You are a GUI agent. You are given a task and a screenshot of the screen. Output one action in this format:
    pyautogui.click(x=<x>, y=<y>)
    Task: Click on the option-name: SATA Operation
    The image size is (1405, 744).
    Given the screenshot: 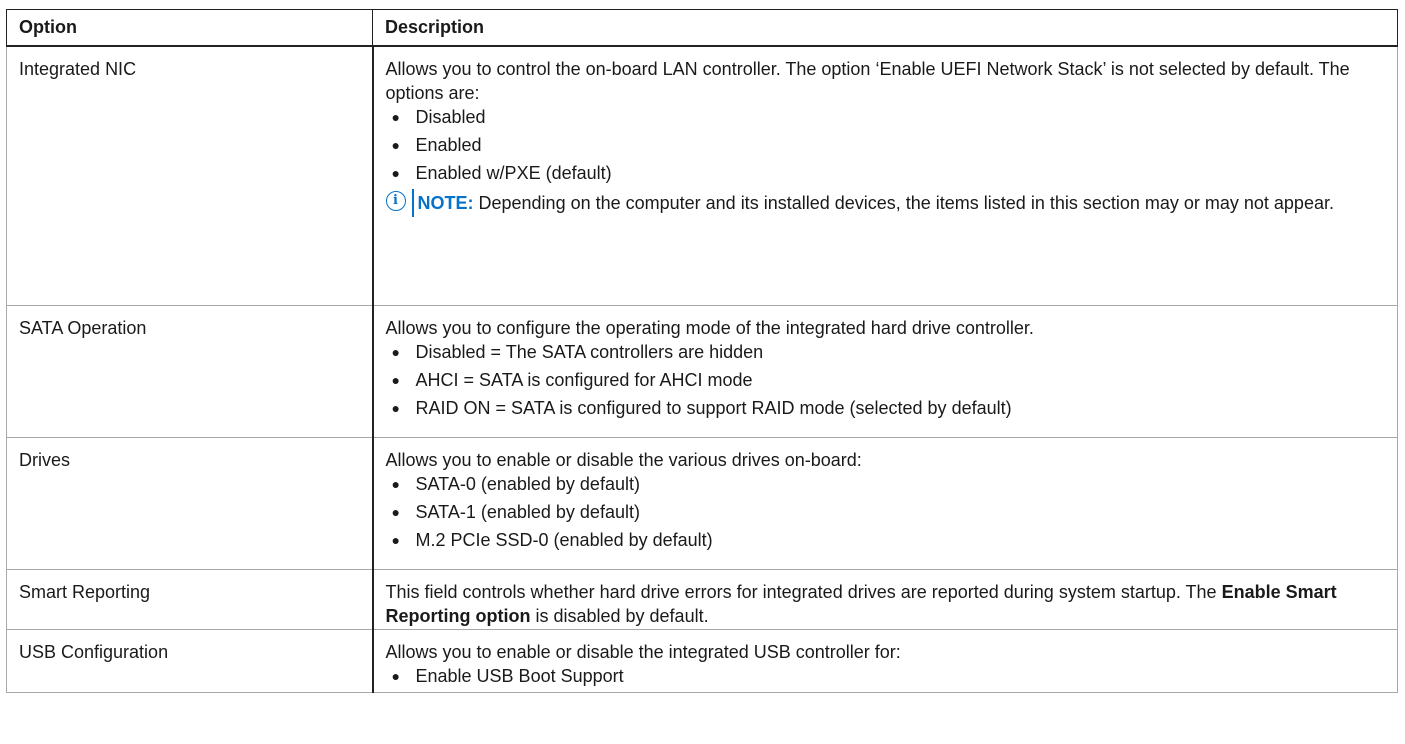 What is the action you would take?
    pyautogui.click(x=190, y=371)
    